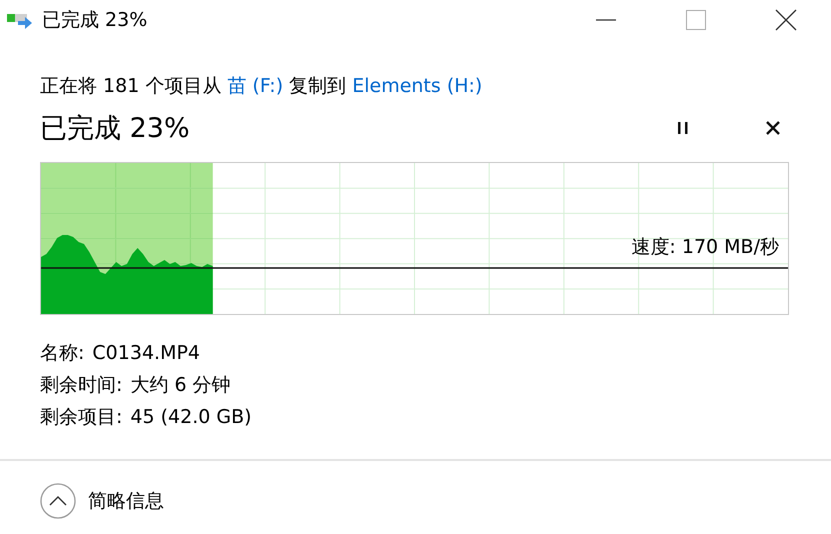  I want to click on copy-status-text: 正在将 181 个项目从 苗 (F:) 复制到 Elements (H:), so click(262, 86).